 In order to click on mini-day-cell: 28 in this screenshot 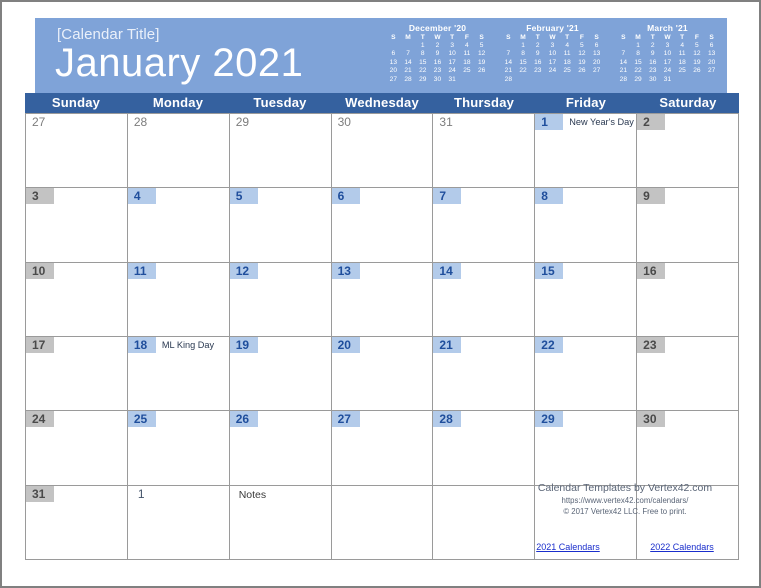, I will do `click(508, 79)`.